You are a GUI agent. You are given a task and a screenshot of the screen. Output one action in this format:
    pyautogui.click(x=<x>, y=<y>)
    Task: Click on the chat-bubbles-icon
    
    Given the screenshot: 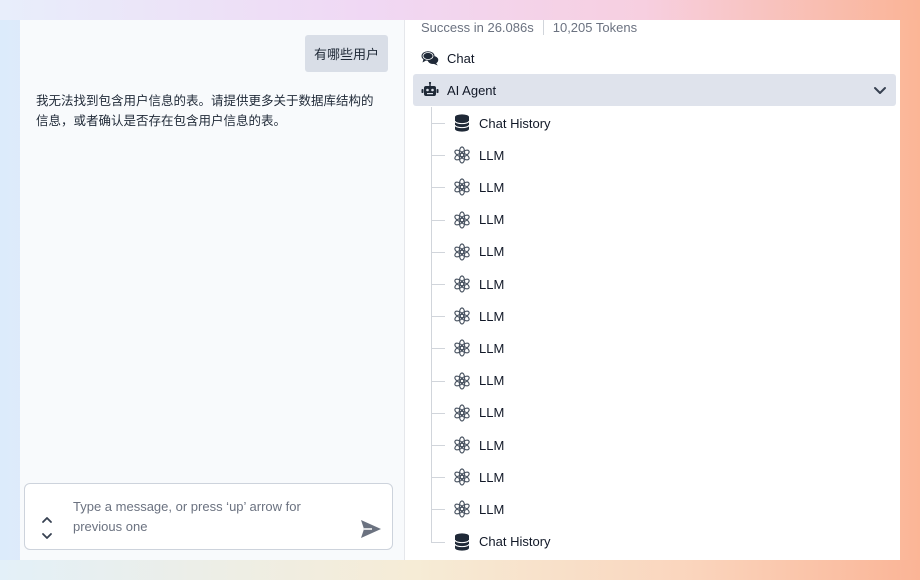 What is the action you would take?
    pyautogui.click(x=430, y=58)
    